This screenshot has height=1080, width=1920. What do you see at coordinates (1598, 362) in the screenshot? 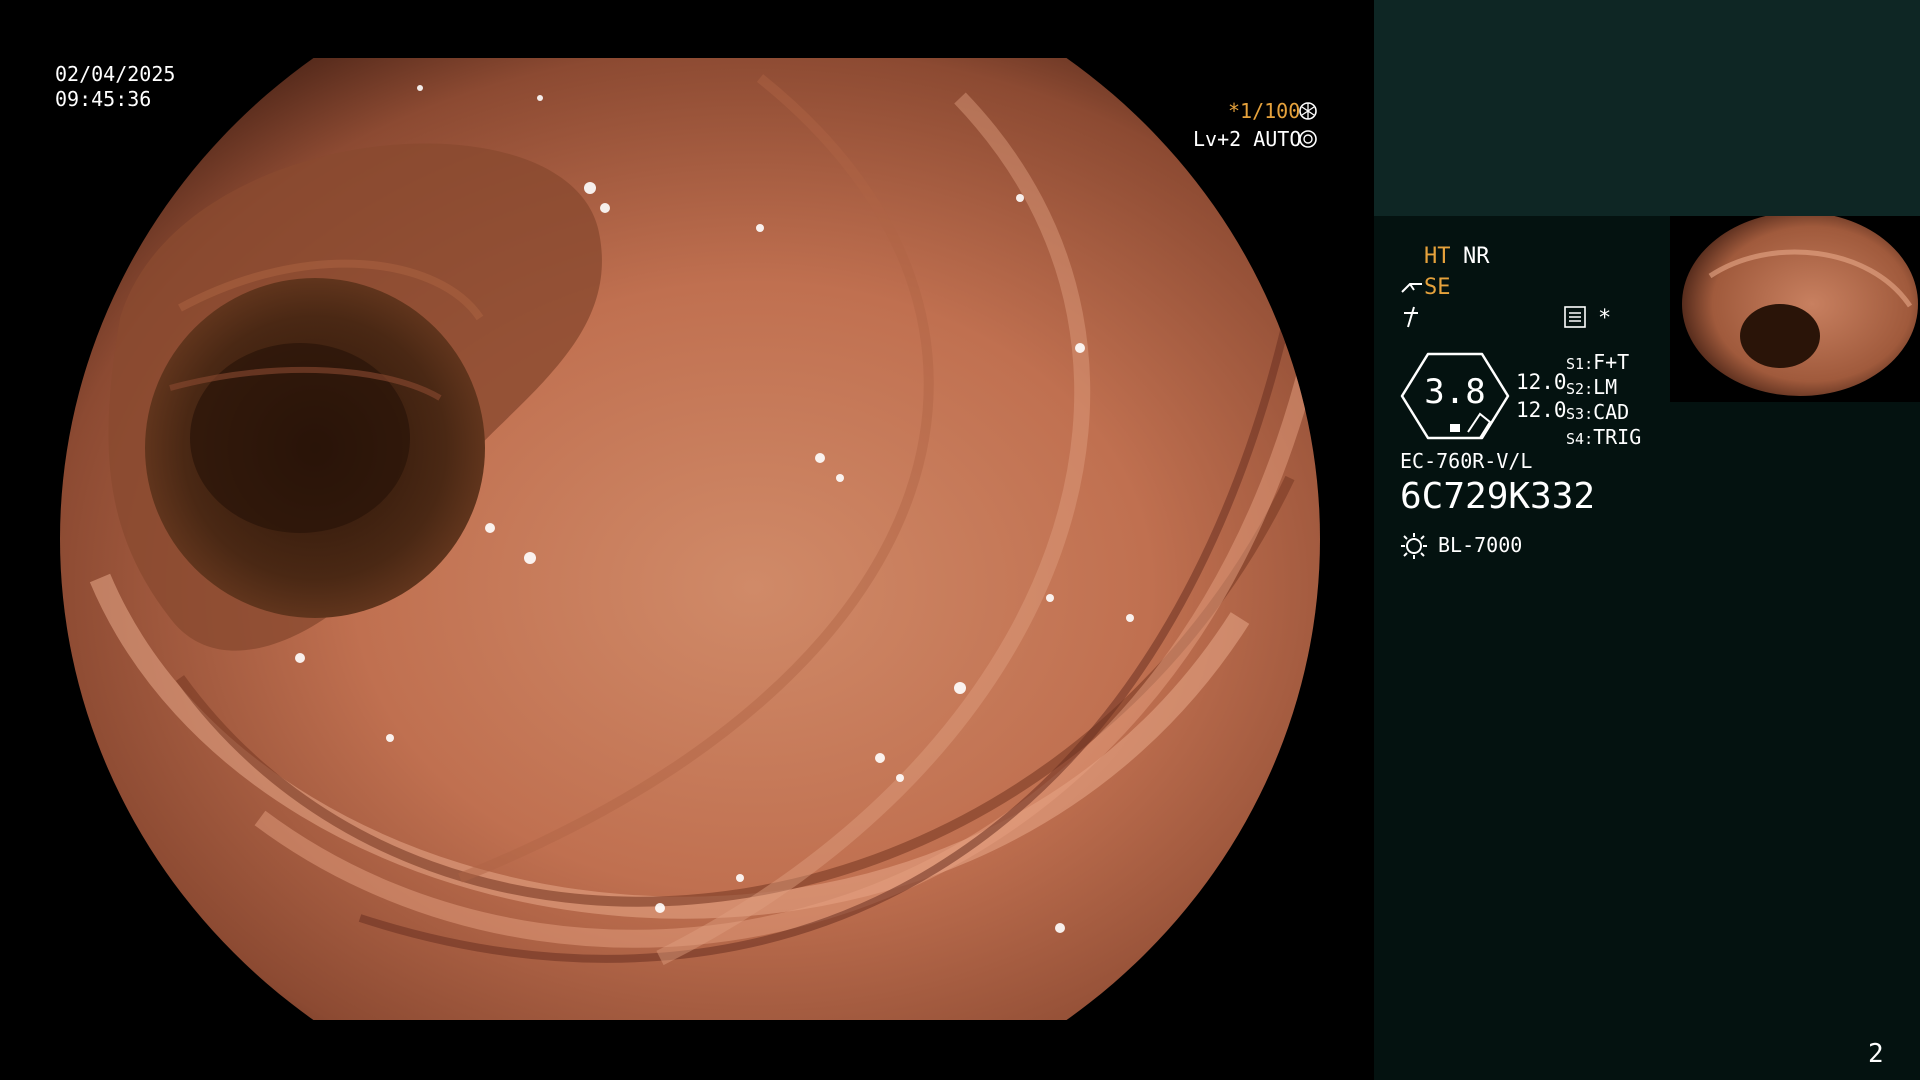
I see `switch-row: S1:F+T` at bounding box center [1598, 362].